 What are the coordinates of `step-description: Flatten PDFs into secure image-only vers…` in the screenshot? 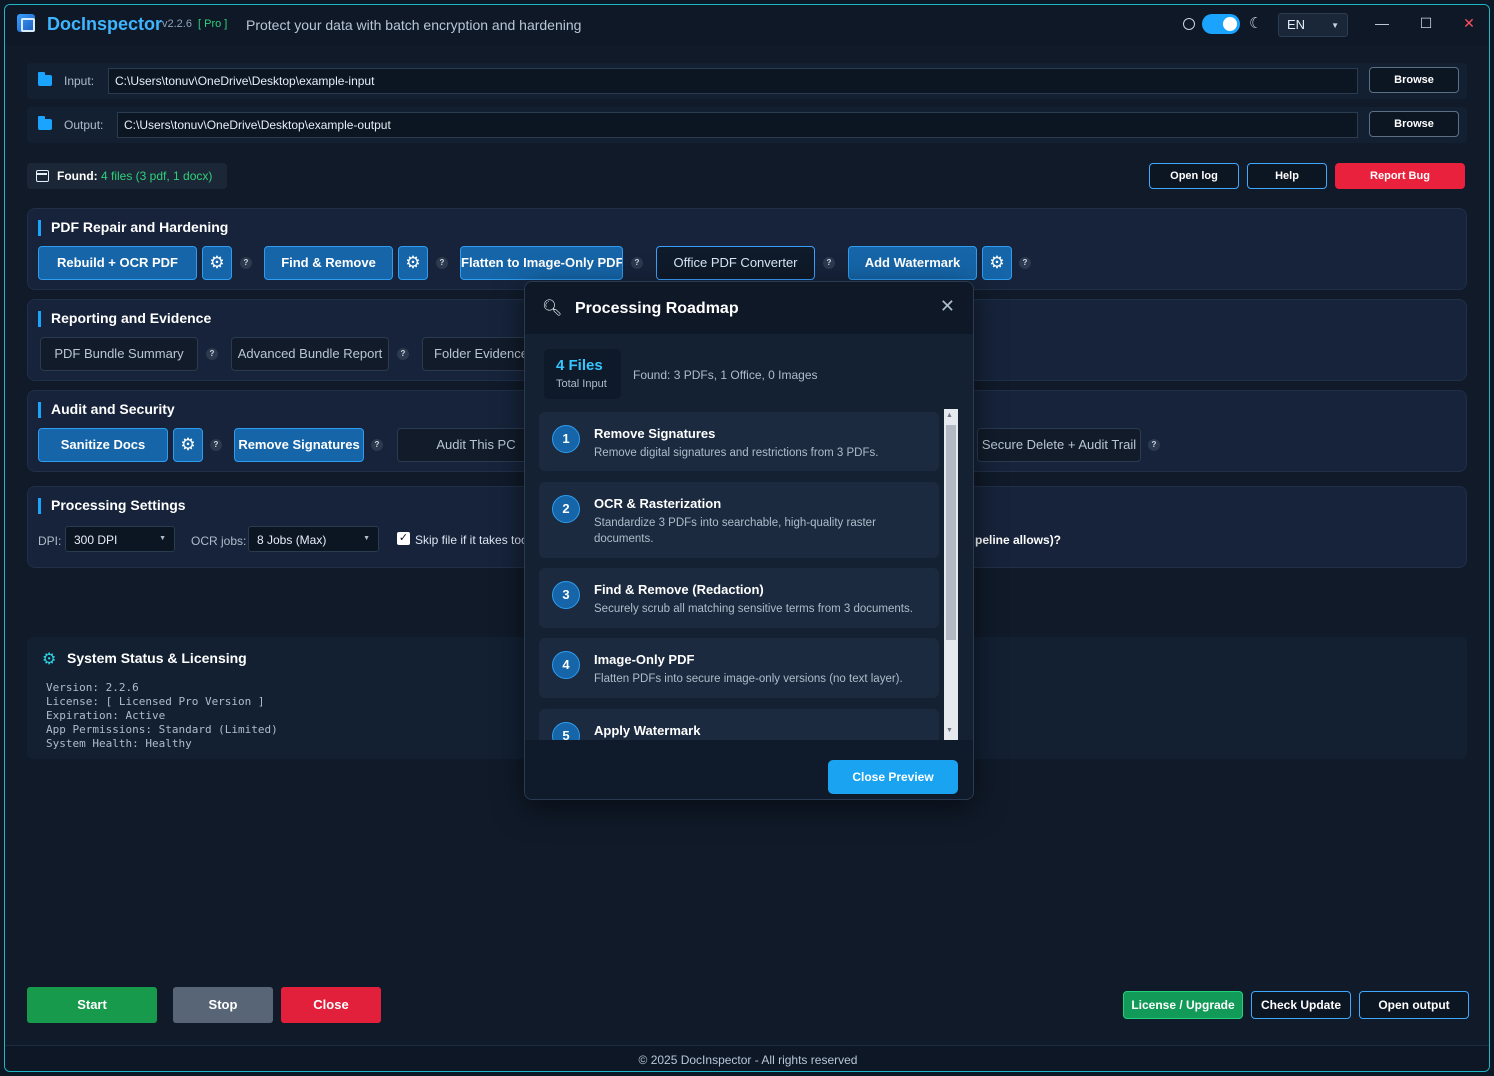 It's located at (748, 679).